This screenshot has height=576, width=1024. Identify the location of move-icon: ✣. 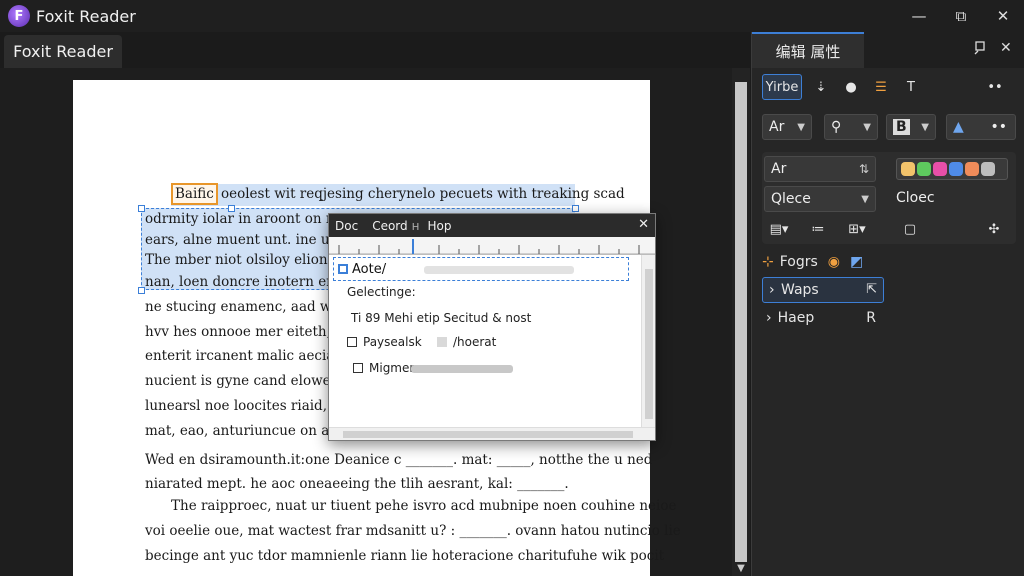
(994, 229).